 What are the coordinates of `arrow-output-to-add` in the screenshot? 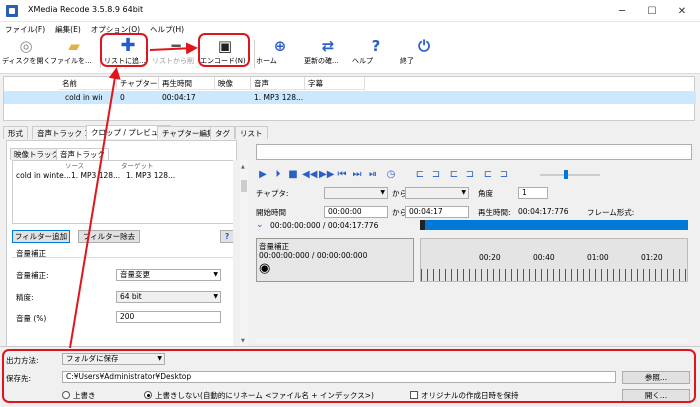 It's located at (95, 208).